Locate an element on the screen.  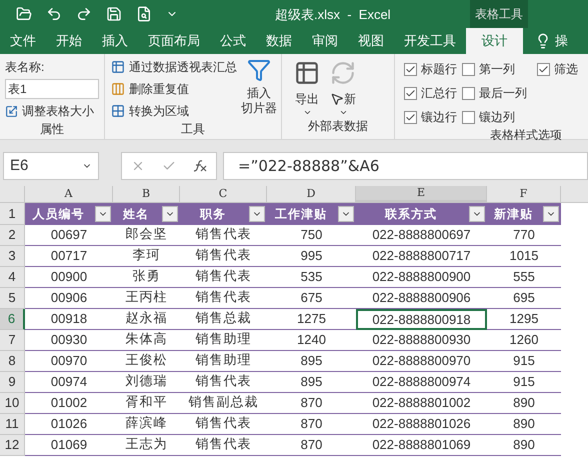
row-header: 8 is located at coordinates (12, 361).